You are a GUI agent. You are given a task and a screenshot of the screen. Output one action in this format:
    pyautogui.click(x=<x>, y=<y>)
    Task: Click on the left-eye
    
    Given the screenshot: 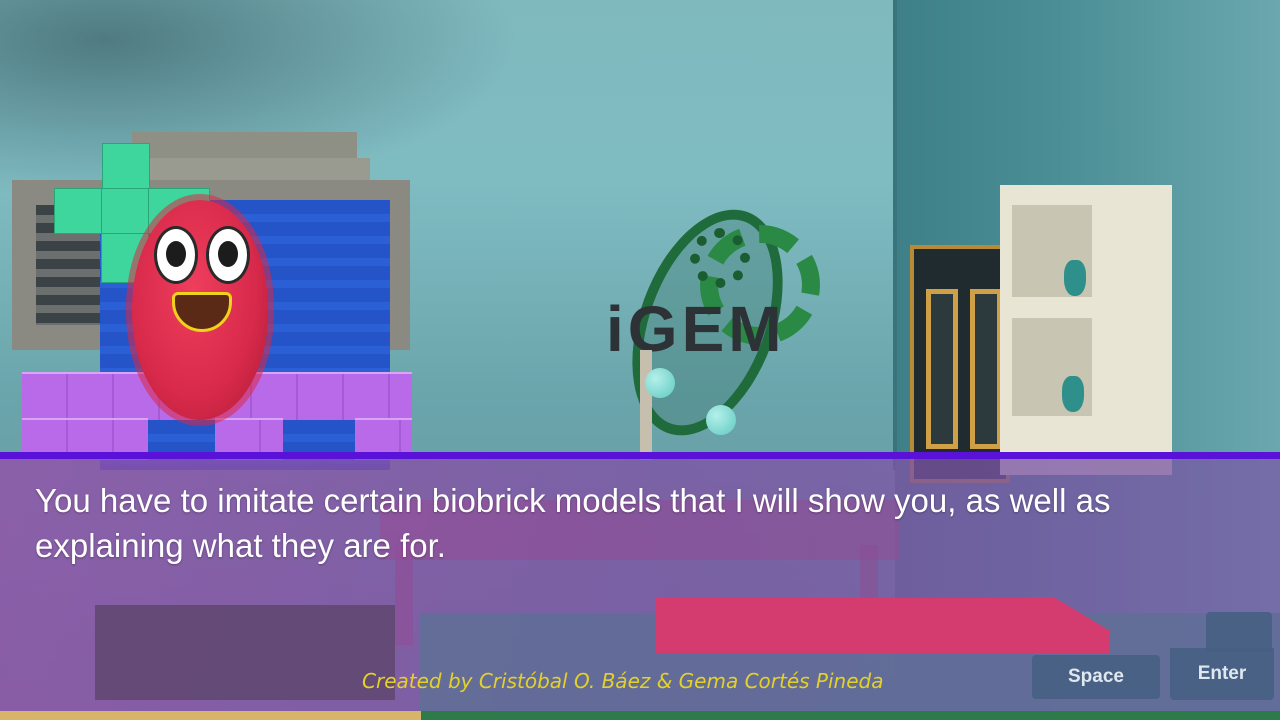 What is the action you would take?
    pyautogui.click(x=176, y=255)
    